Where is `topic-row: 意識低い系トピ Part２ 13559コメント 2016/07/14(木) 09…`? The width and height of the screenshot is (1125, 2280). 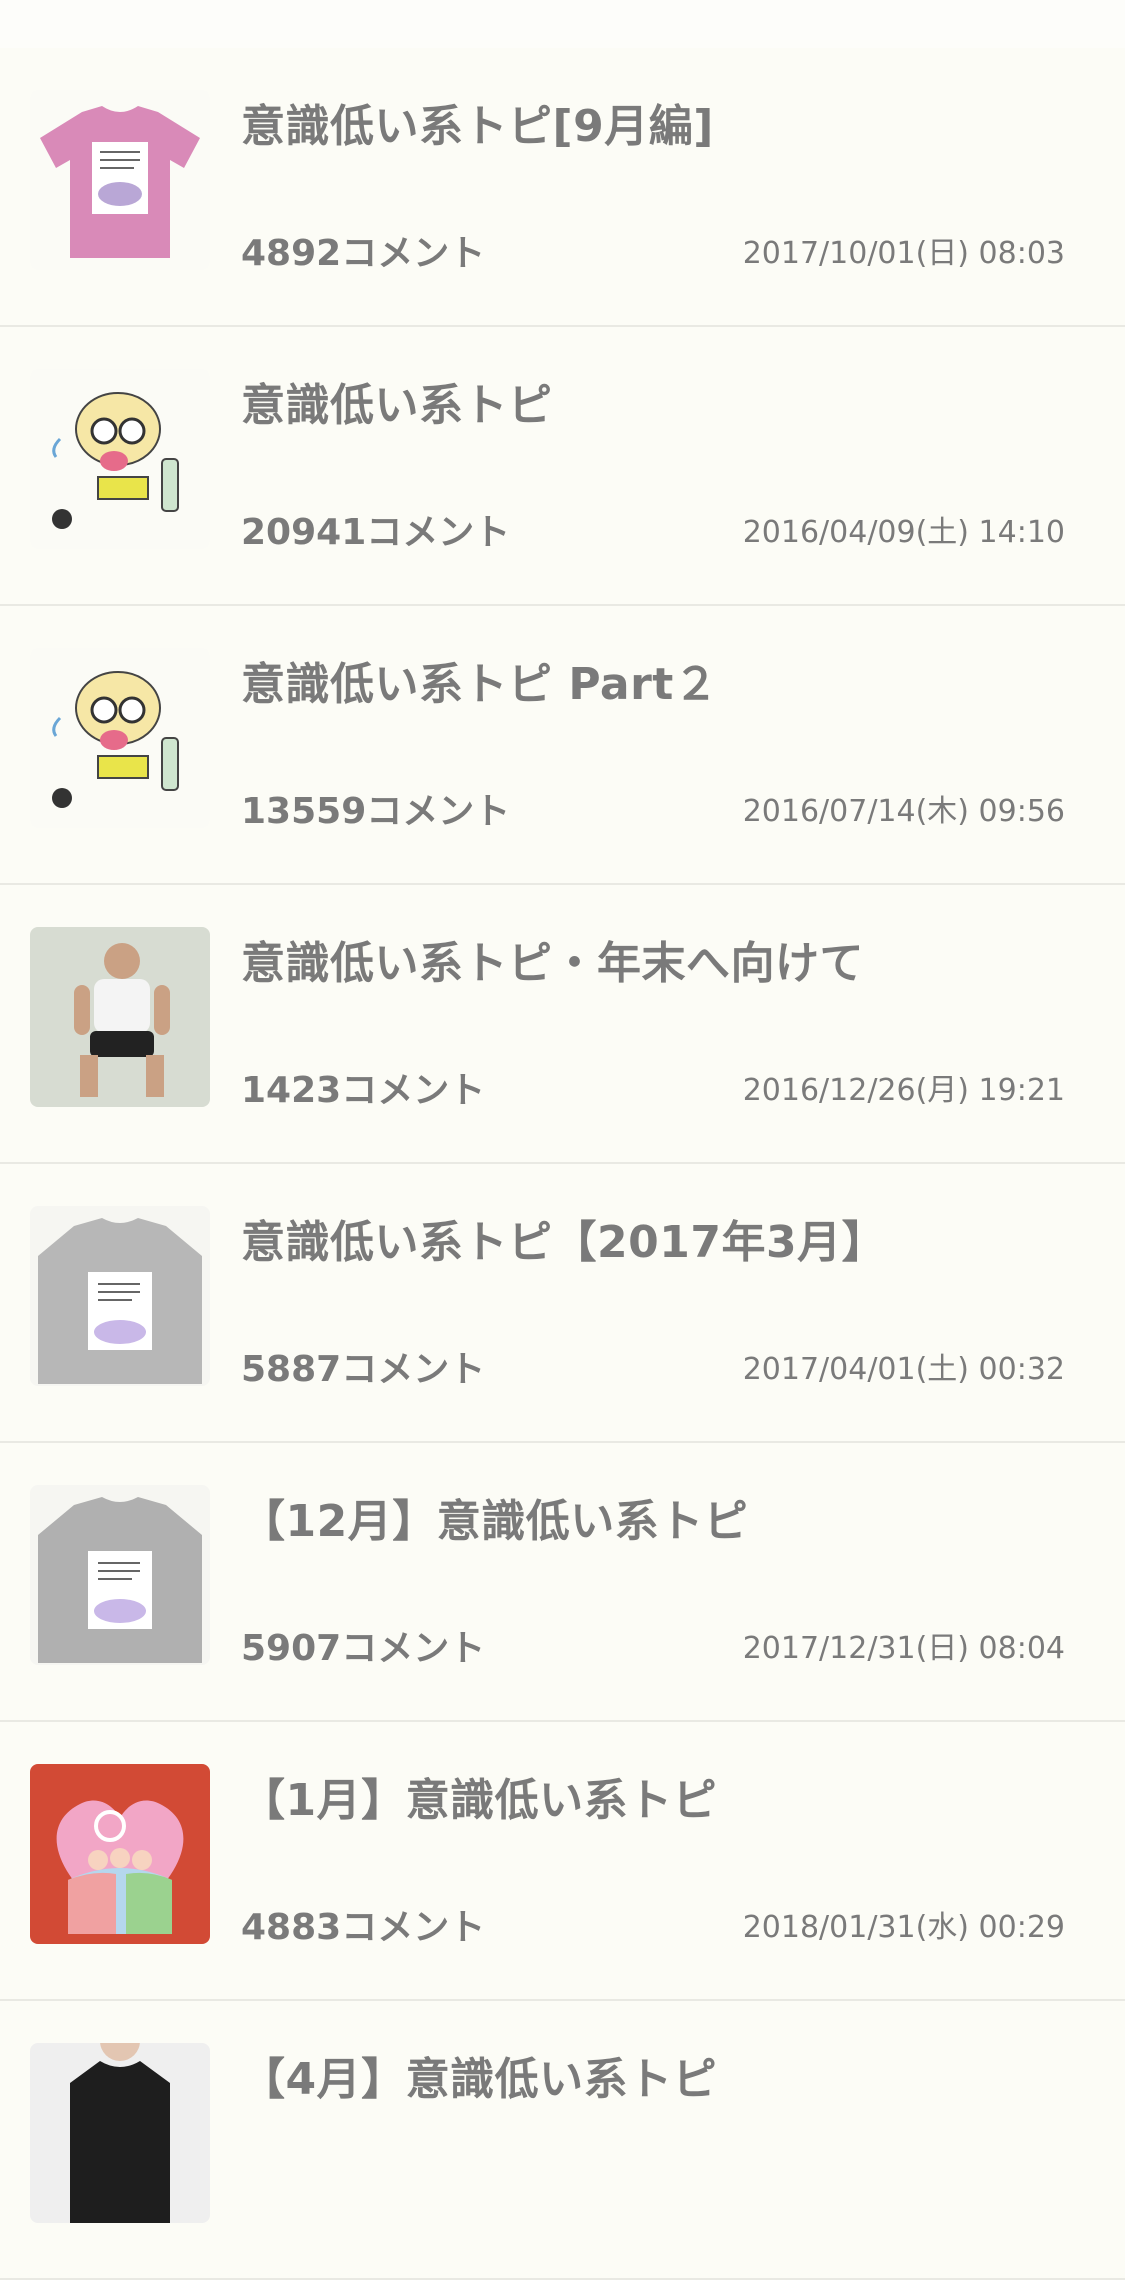
topic-row: 意識低い系トピ Part２ 13559コメント 2016/07/14(木) 09… is located at coordinates (562, 745).